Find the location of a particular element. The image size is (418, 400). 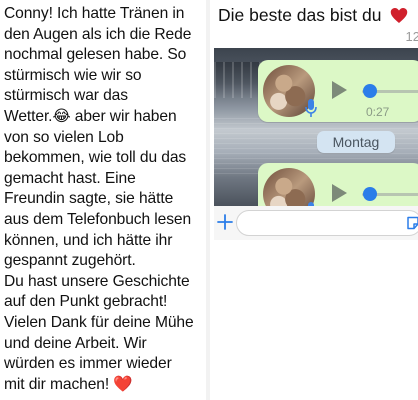

message-time: 12 is located at coordinates (411, 36).